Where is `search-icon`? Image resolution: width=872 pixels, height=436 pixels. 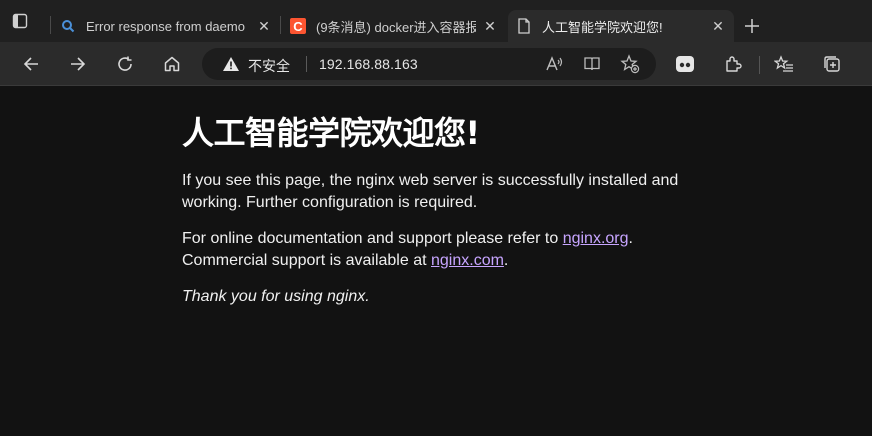 search-icon is located at coordinates (68, 26).